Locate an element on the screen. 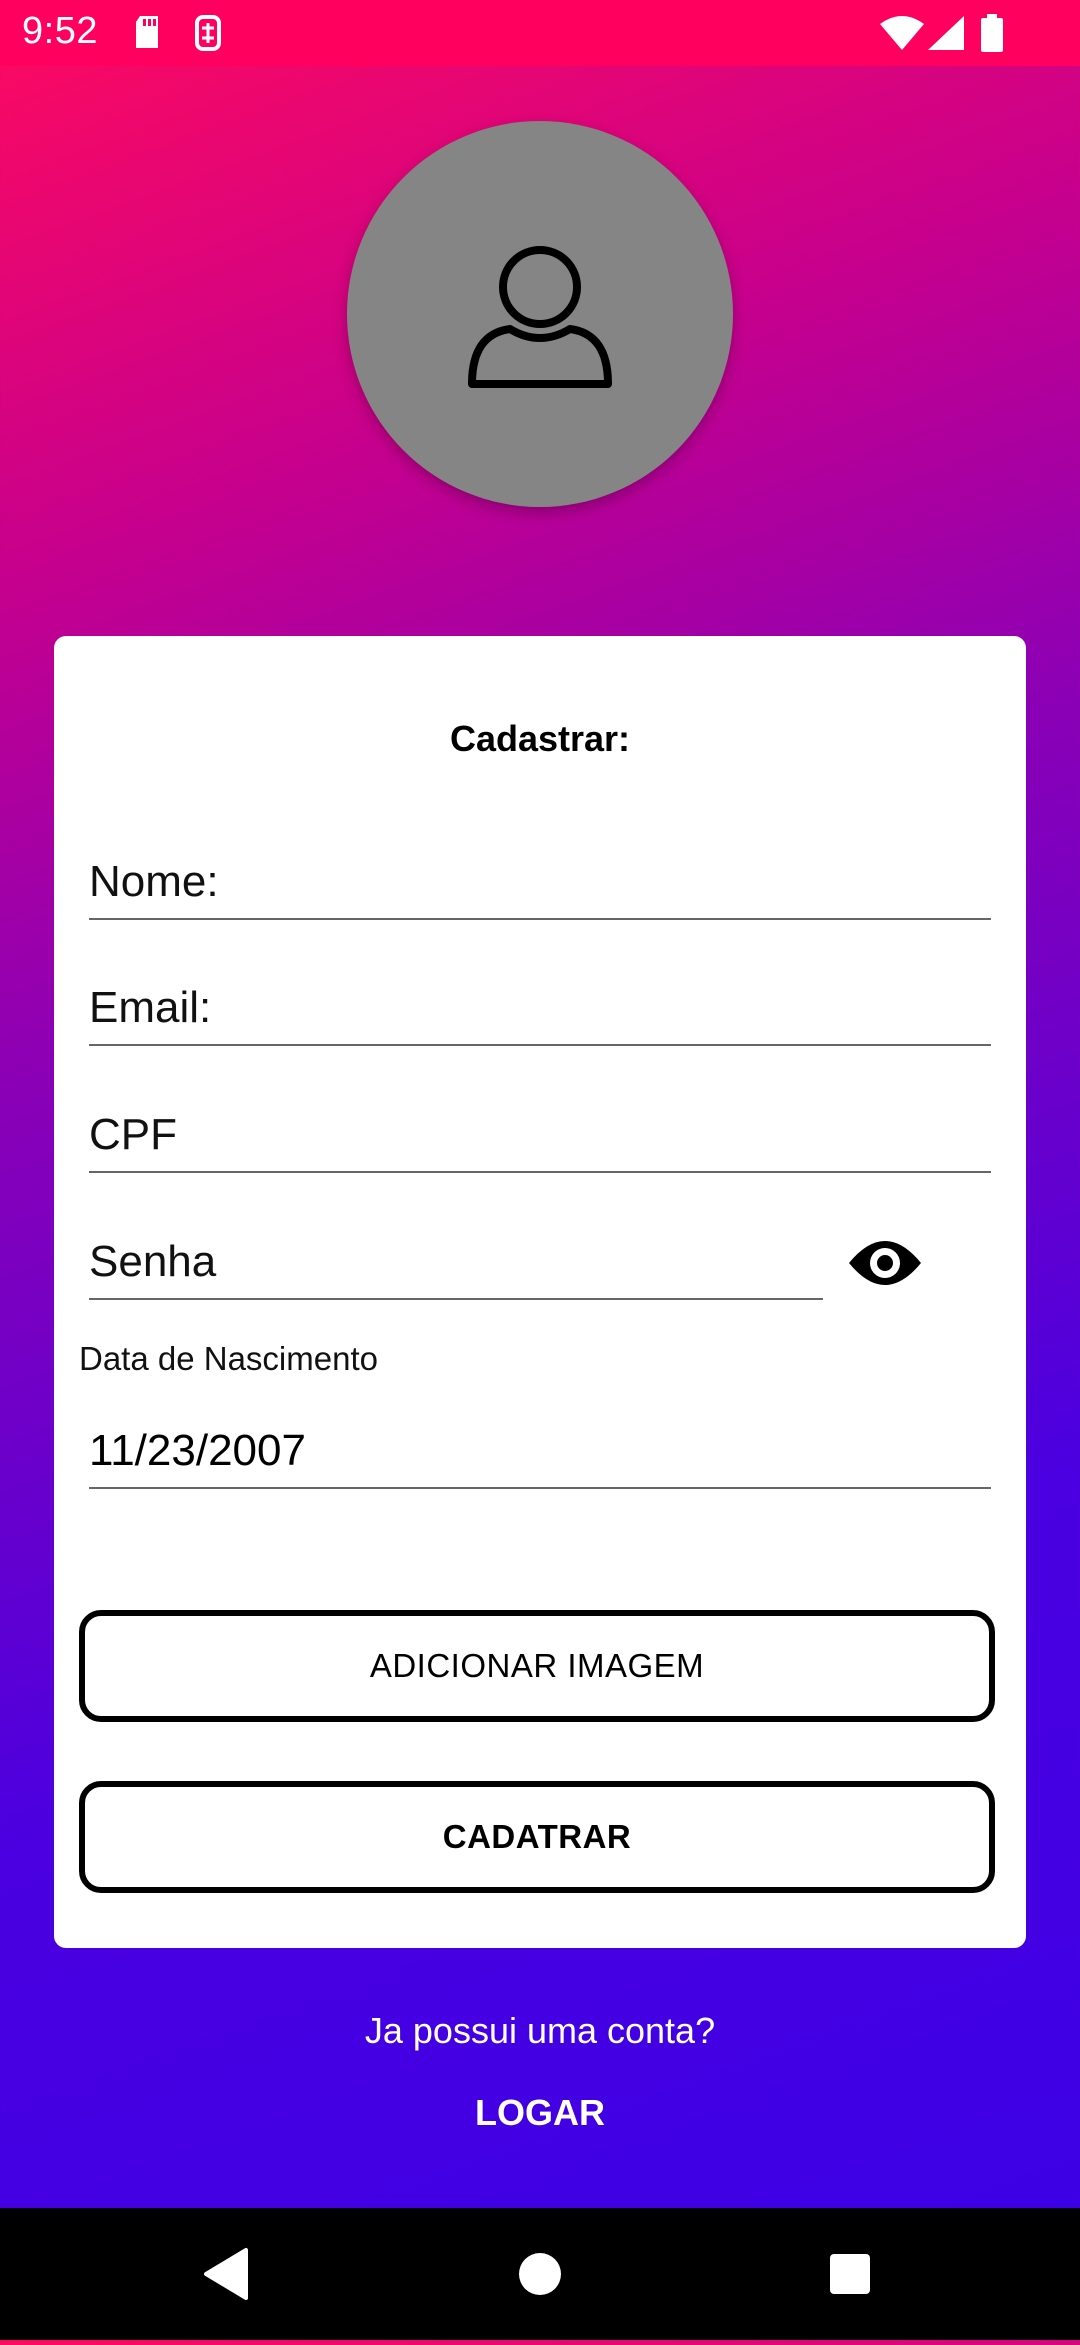 This screenshot has width=1080, height=2345. signal-icon is located at coordinates (946, 35).